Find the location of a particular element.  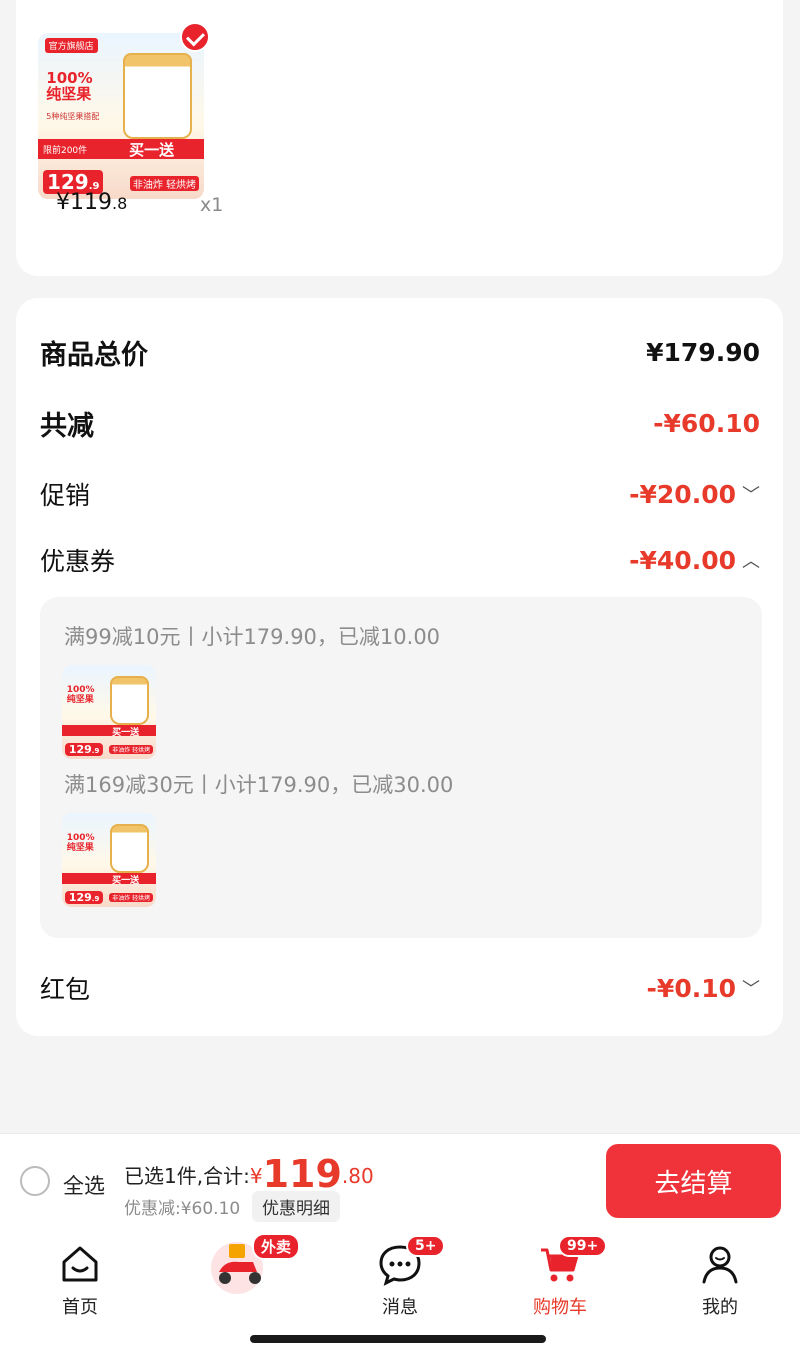

coupon-product-image-2: 100% 纯坚果 买一送 129.9 非油炸 轻烘烤 is located at coordinates (109, 860).